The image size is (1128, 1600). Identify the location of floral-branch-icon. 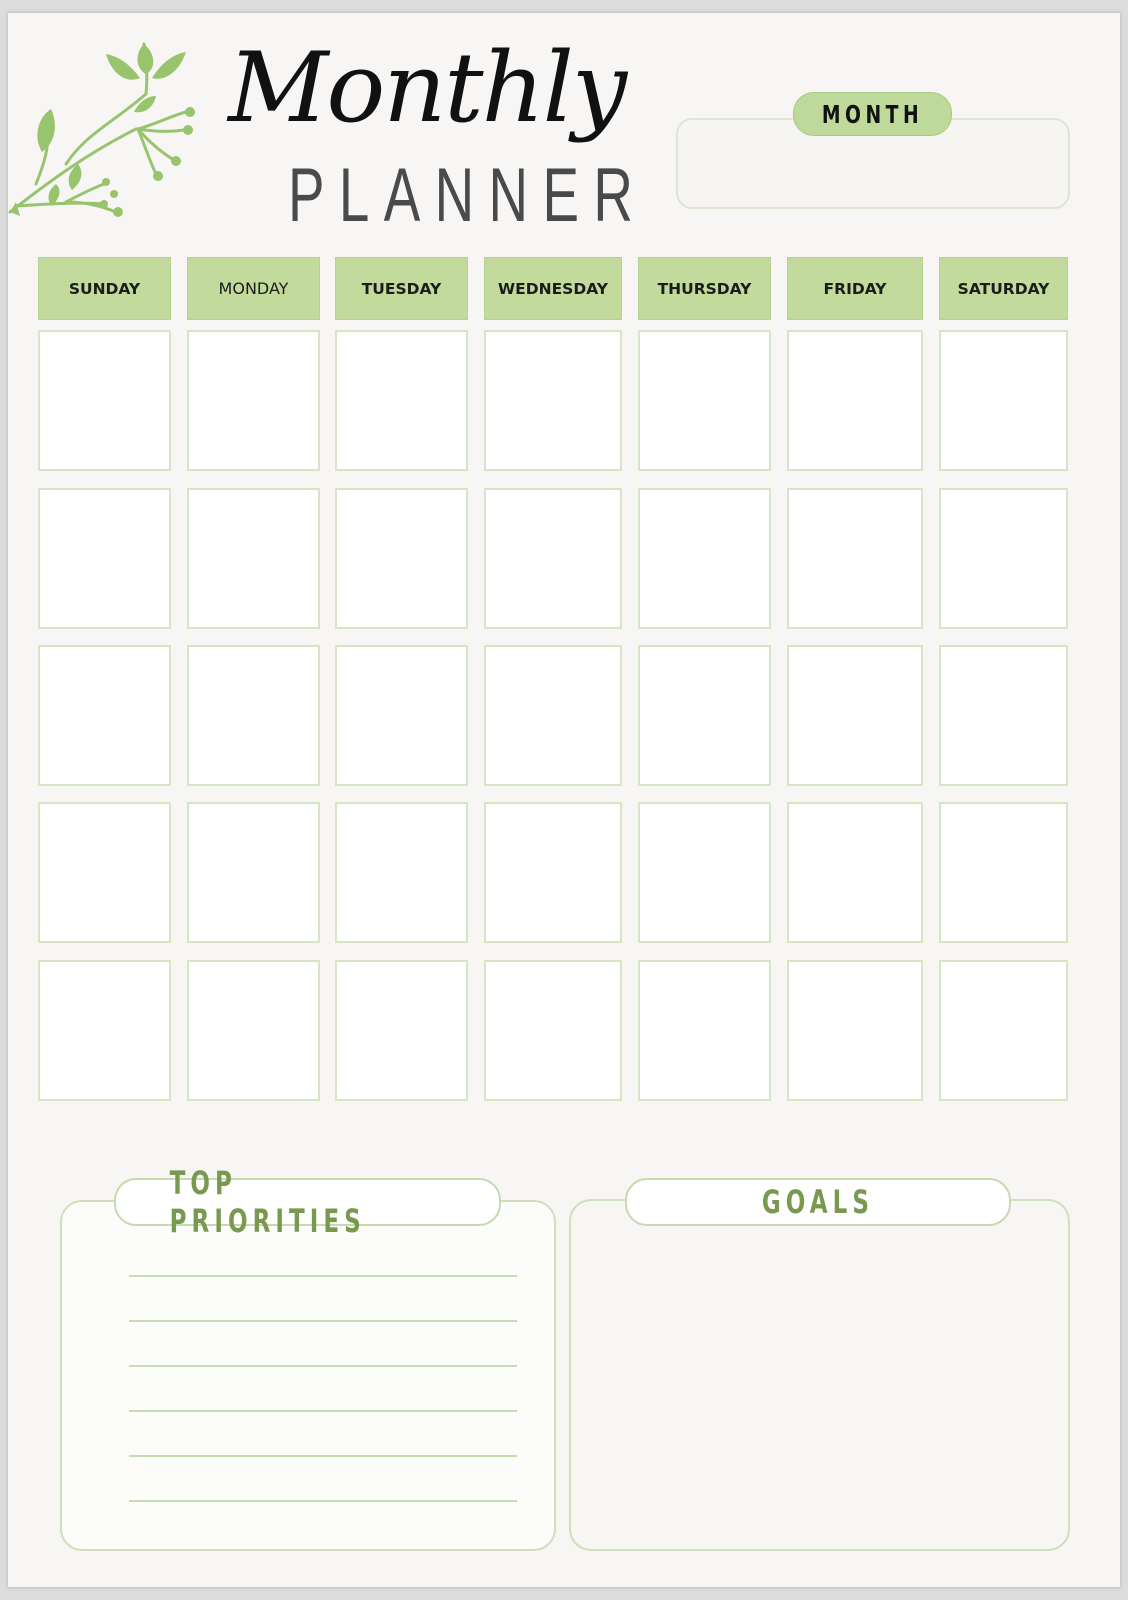
(101, 129).